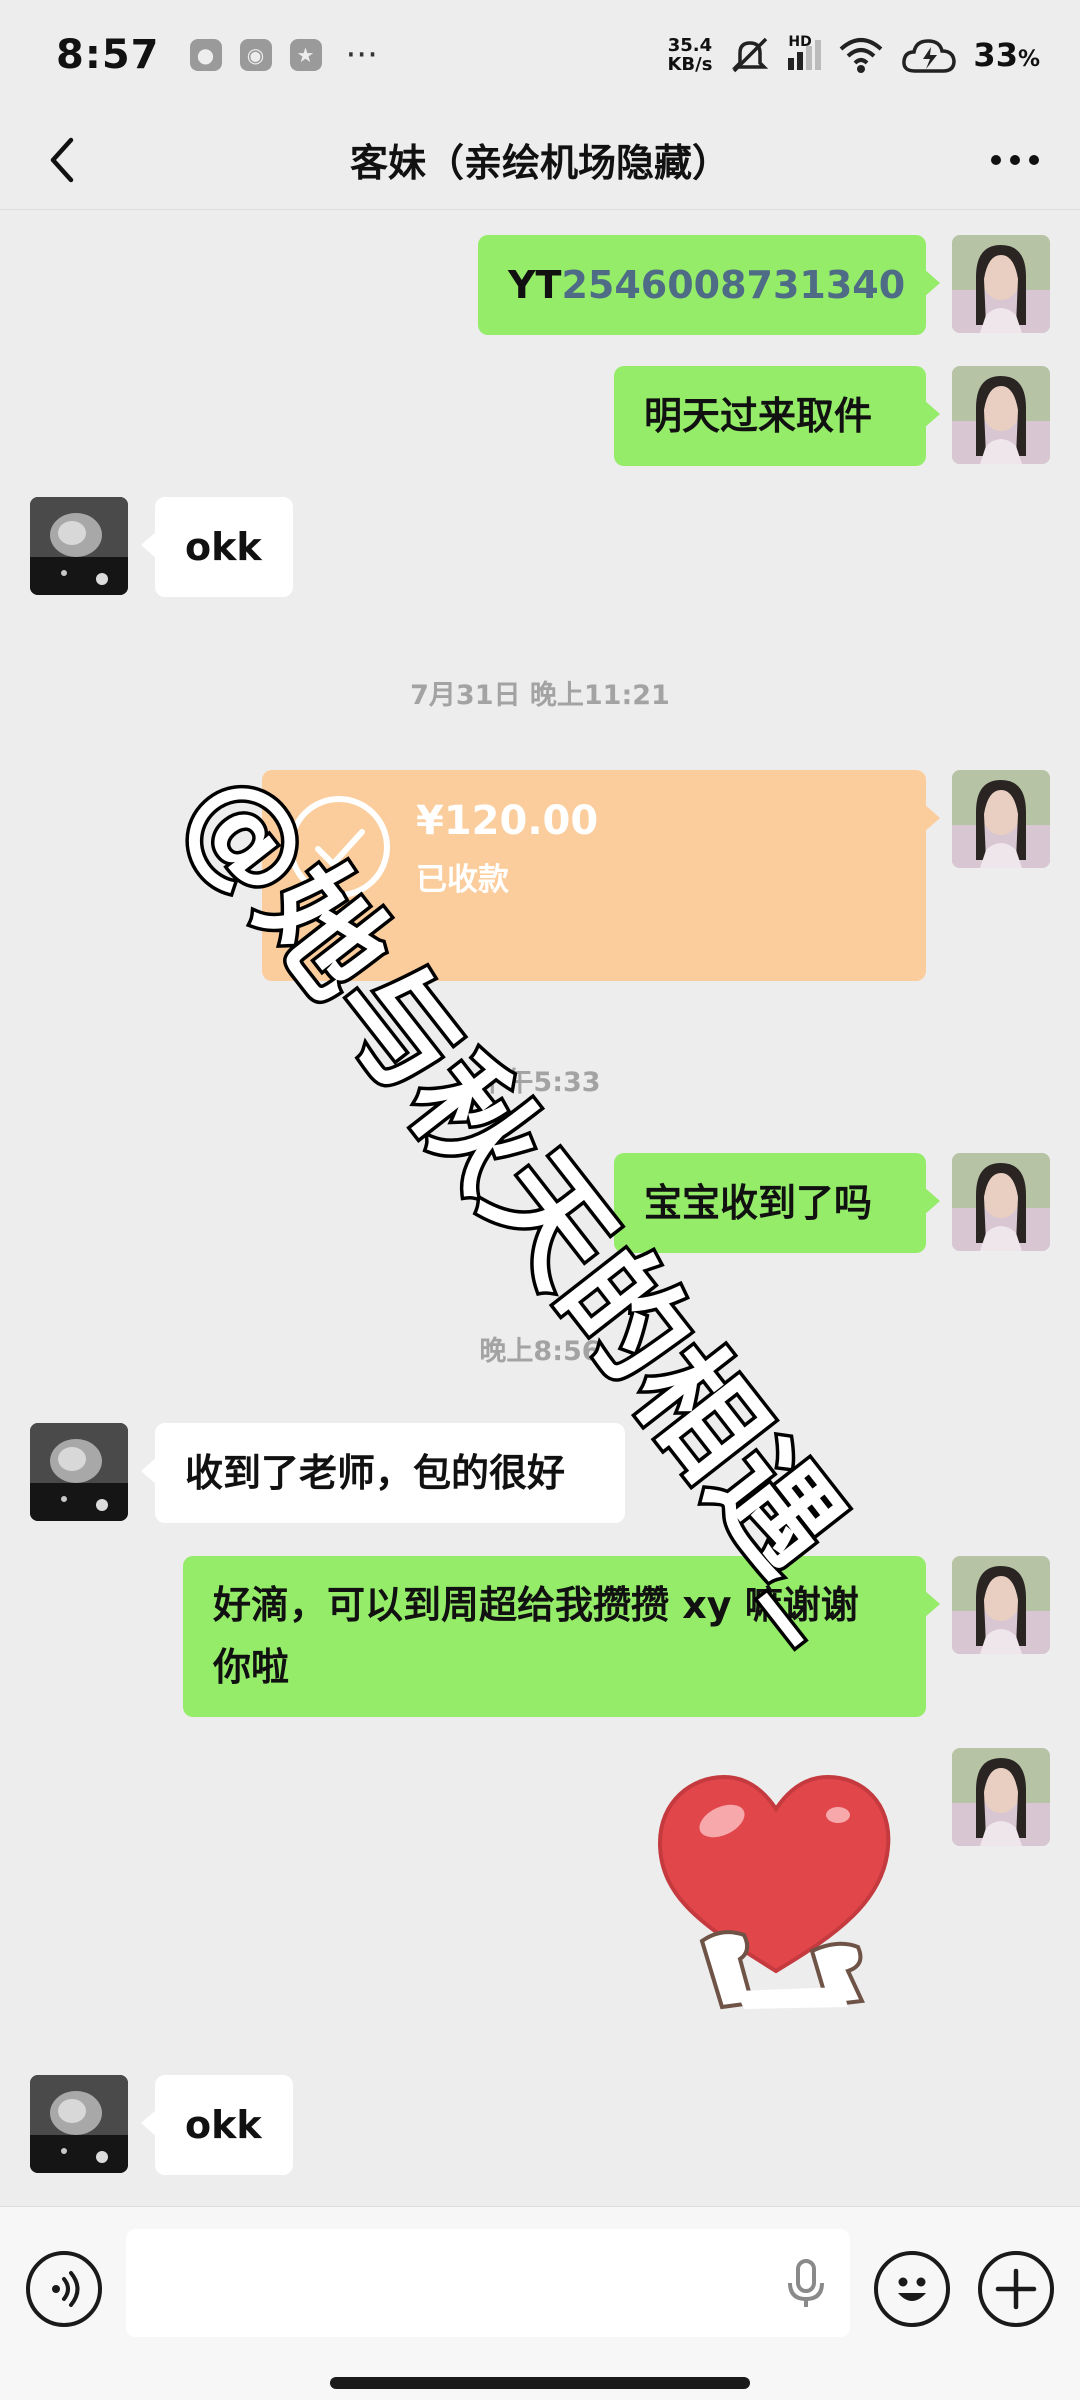 The width and height of the screenshot is (1080, 2400). I want to click on voice-button, so click(64, 2289).